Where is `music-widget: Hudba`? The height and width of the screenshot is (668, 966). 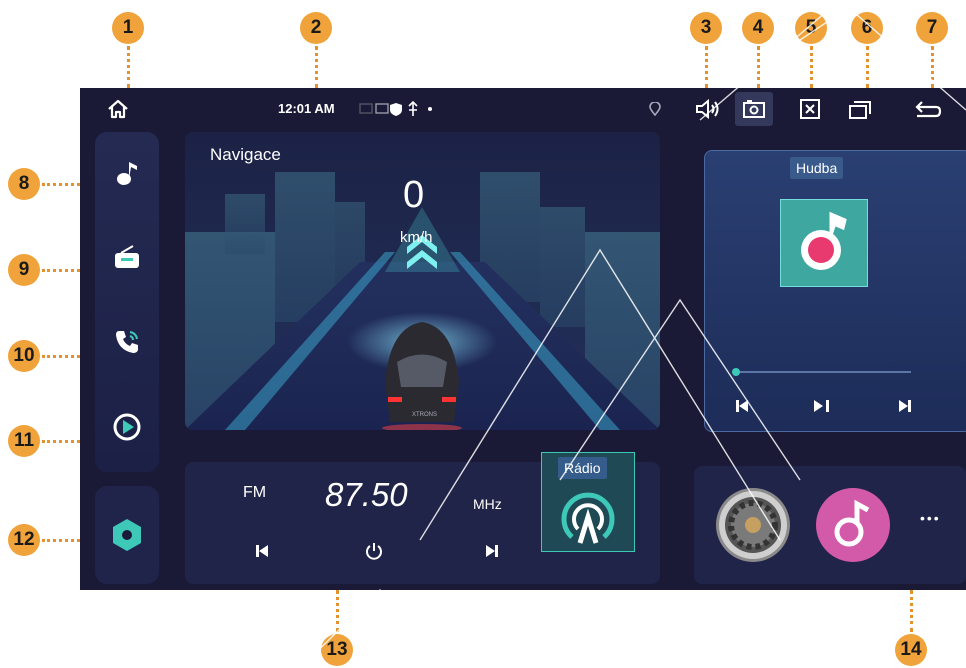
music-widget: Hudba is located at coordinates (835, 291).